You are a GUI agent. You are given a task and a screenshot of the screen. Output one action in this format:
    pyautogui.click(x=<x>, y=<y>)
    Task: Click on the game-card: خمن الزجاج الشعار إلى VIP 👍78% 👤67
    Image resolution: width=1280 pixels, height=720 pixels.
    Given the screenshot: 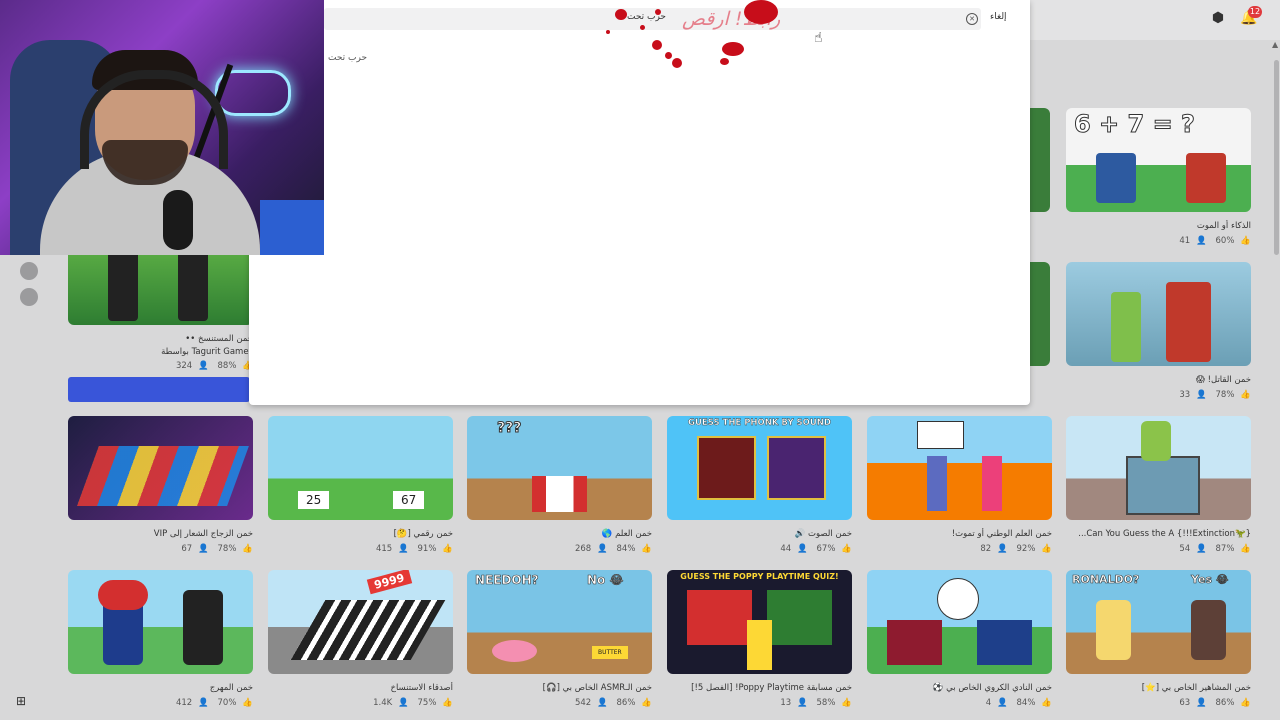 What is the action you would take?
    pyautogui.click(x=160, y=485)
    